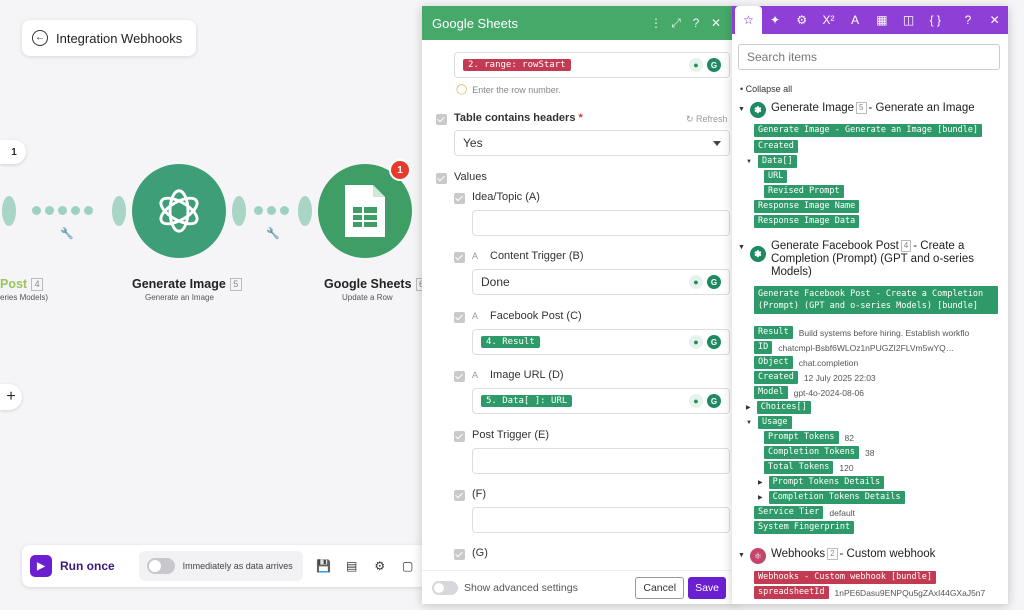  Describe the element at coordinates (771, 161) in the screenshot. I see `tree-node: ▼ Data[]` at that location.